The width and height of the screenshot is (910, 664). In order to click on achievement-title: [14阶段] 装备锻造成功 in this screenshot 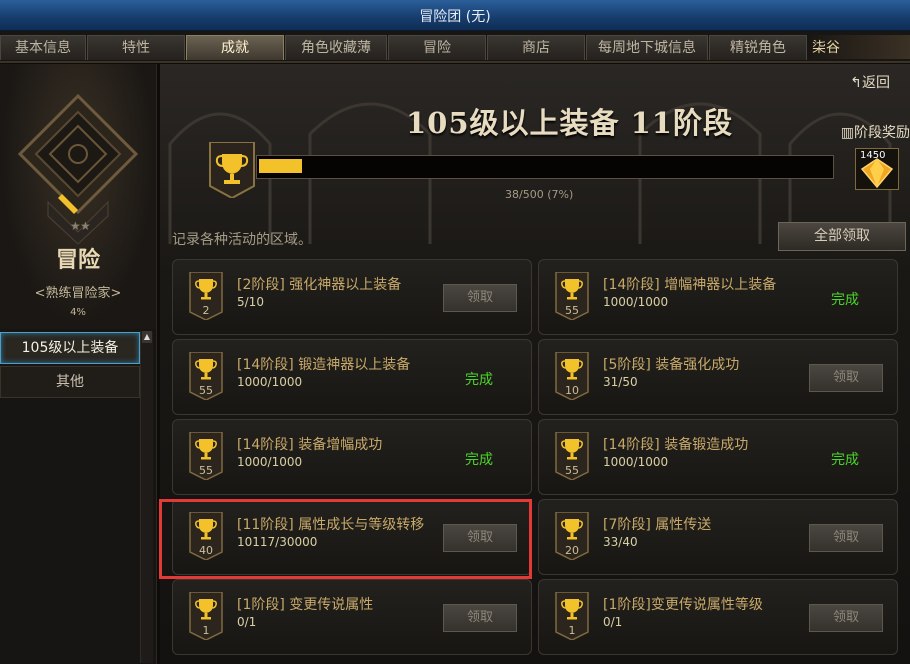, I will do `click(676, 445)`.